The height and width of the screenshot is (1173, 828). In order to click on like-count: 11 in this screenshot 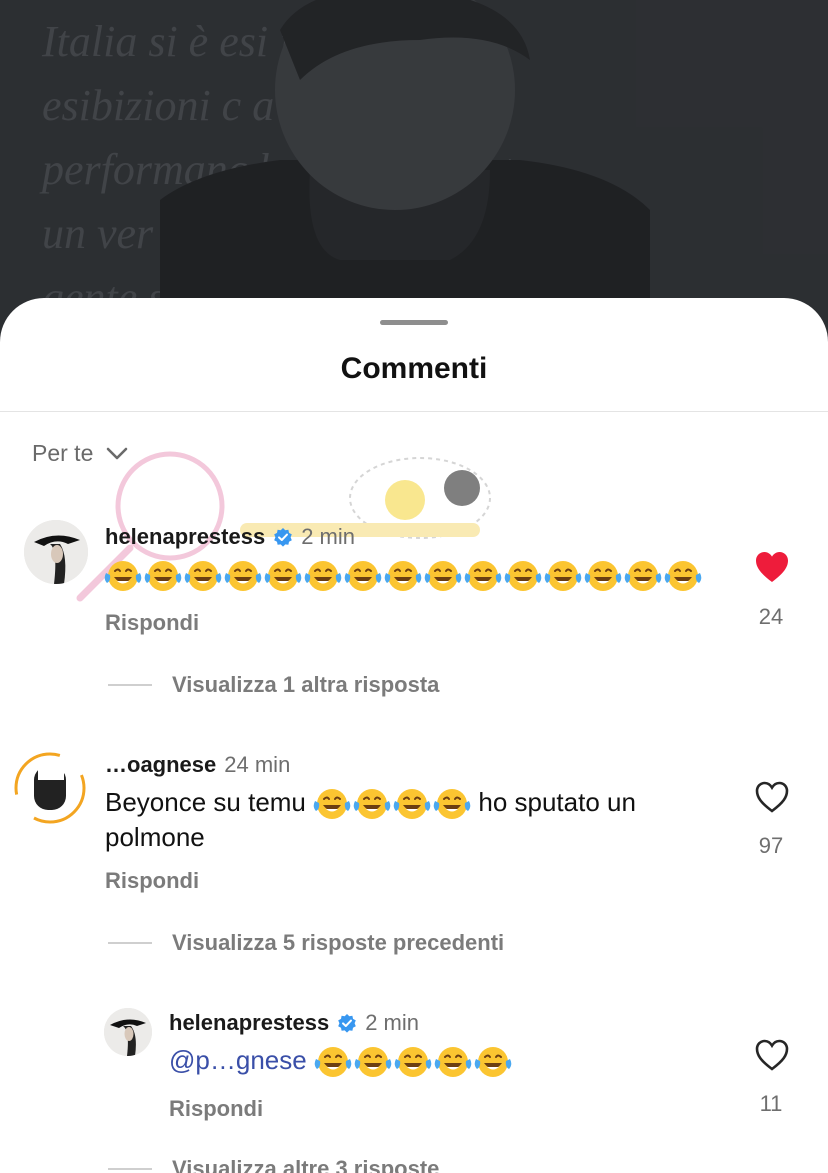, I will do `click(771, 1103)`.